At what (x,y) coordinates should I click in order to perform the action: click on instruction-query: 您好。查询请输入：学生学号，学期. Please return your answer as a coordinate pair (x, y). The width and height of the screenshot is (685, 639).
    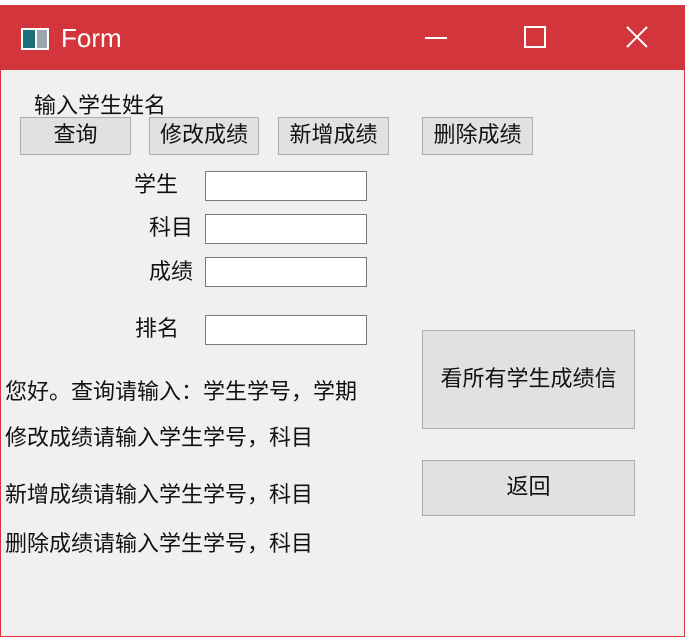
    Looking at the image, I should click on (181, 392).